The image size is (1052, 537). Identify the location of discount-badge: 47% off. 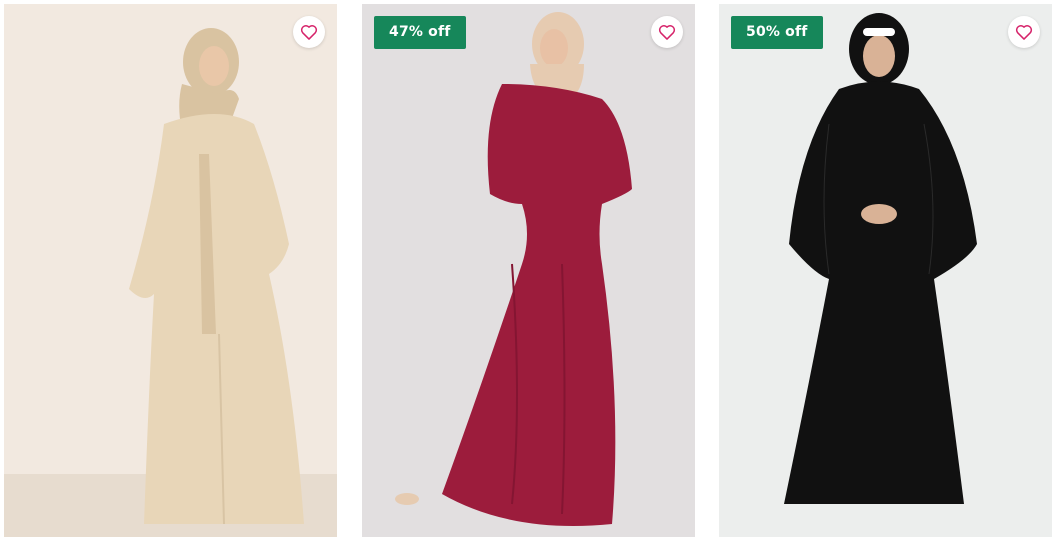
(420, 32).